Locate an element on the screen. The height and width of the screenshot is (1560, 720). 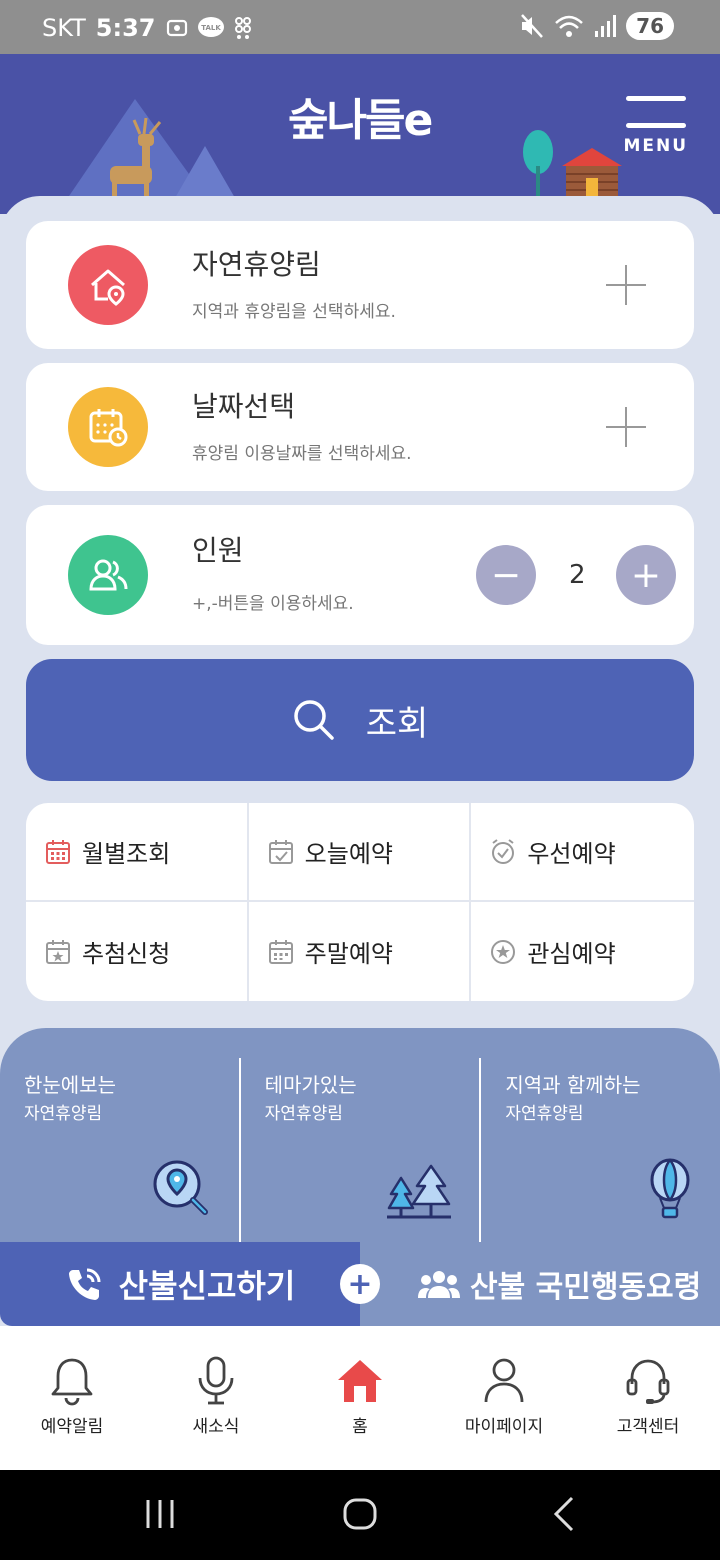
quick-menu-grid: 월별조회 오늘예약 우선예약 추첨신청 주말예약 관심예약 is located at coordinates (360, 902).